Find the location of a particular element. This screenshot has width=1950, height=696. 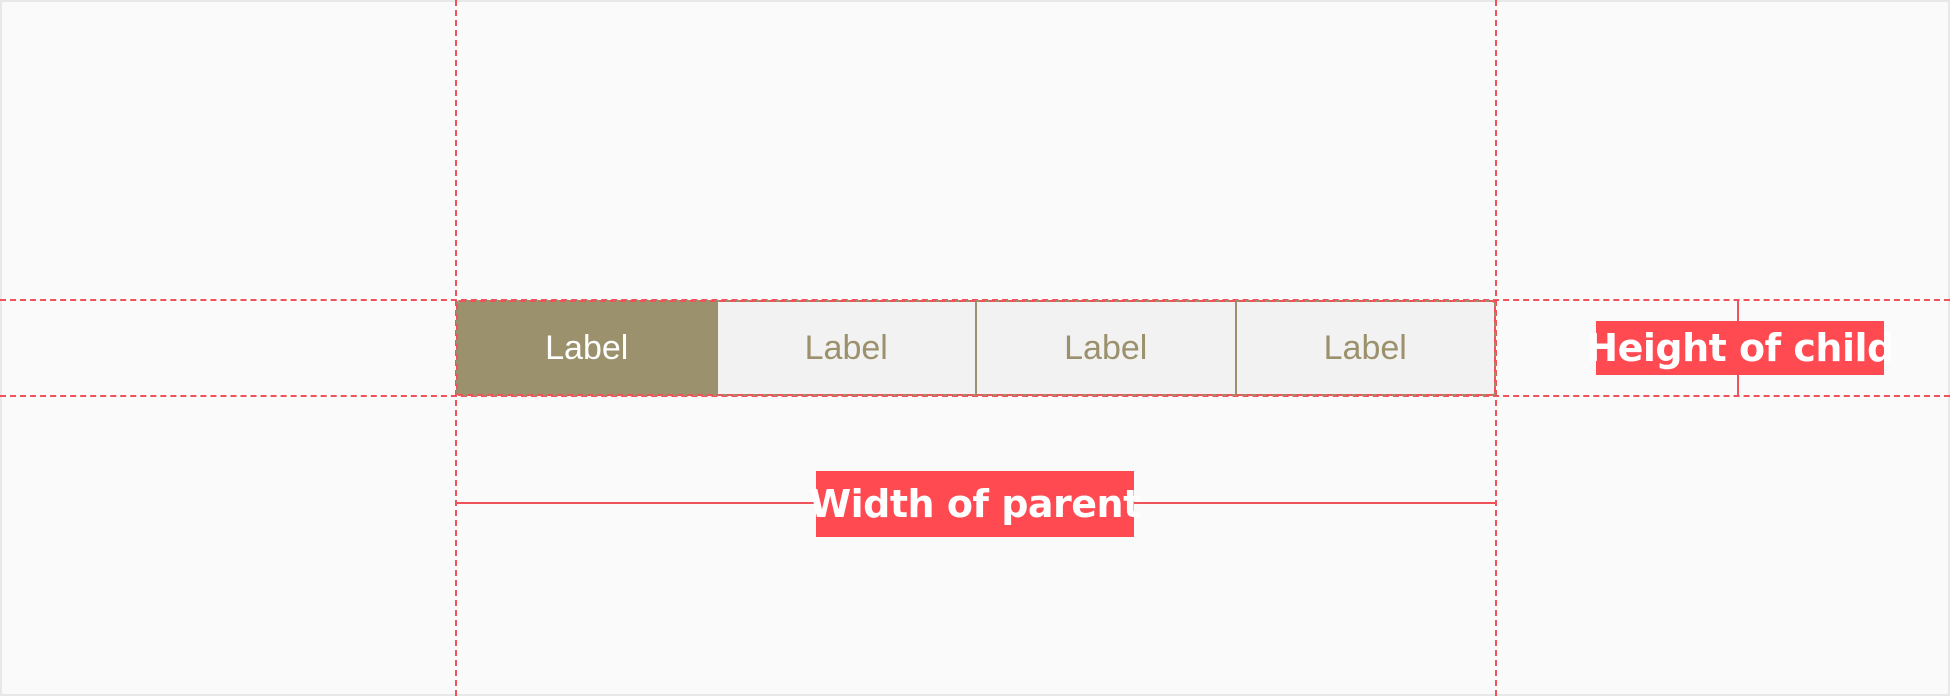

segment-3: Label is located at coordinates (1105, 348).